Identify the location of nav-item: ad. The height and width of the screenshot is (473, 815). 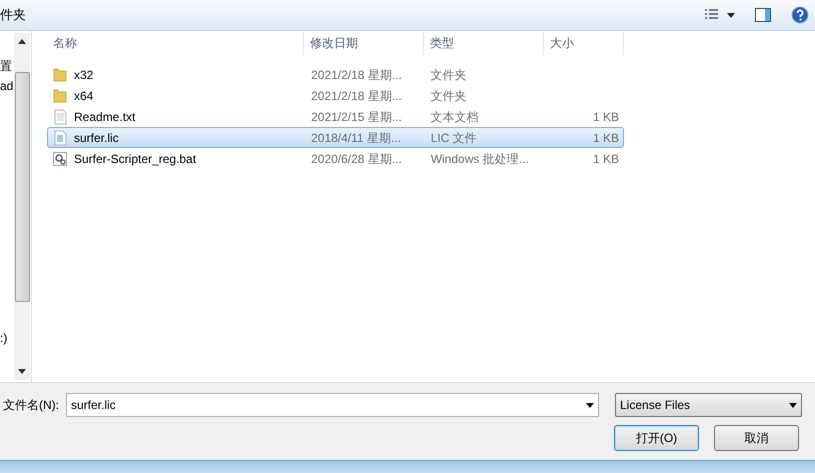
(7, 203).